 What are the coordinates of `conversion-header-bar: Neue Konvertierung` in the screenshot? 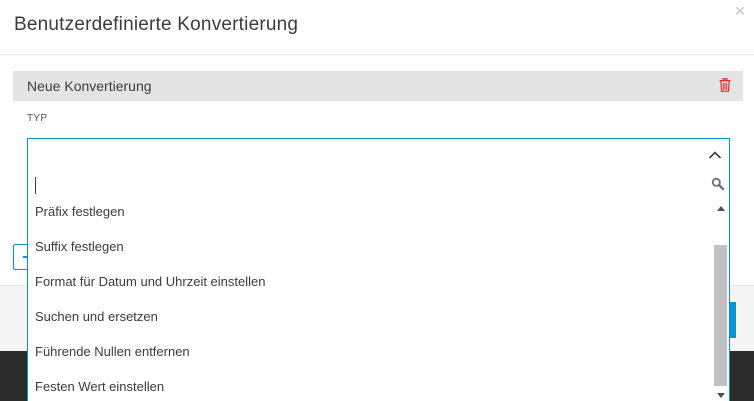 It's located at (378, 86).